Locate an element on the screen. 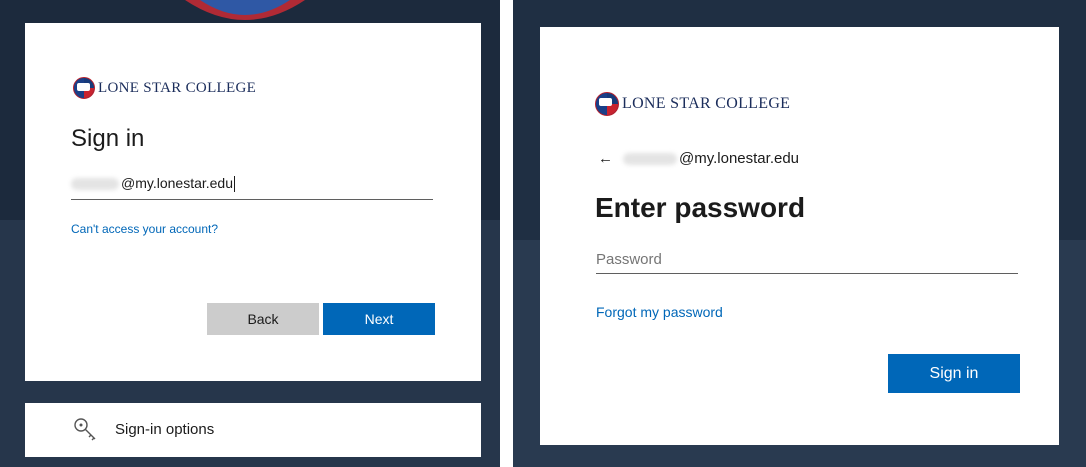  email-field: @my.lonestar.edu is located at coordinates (252, 186).